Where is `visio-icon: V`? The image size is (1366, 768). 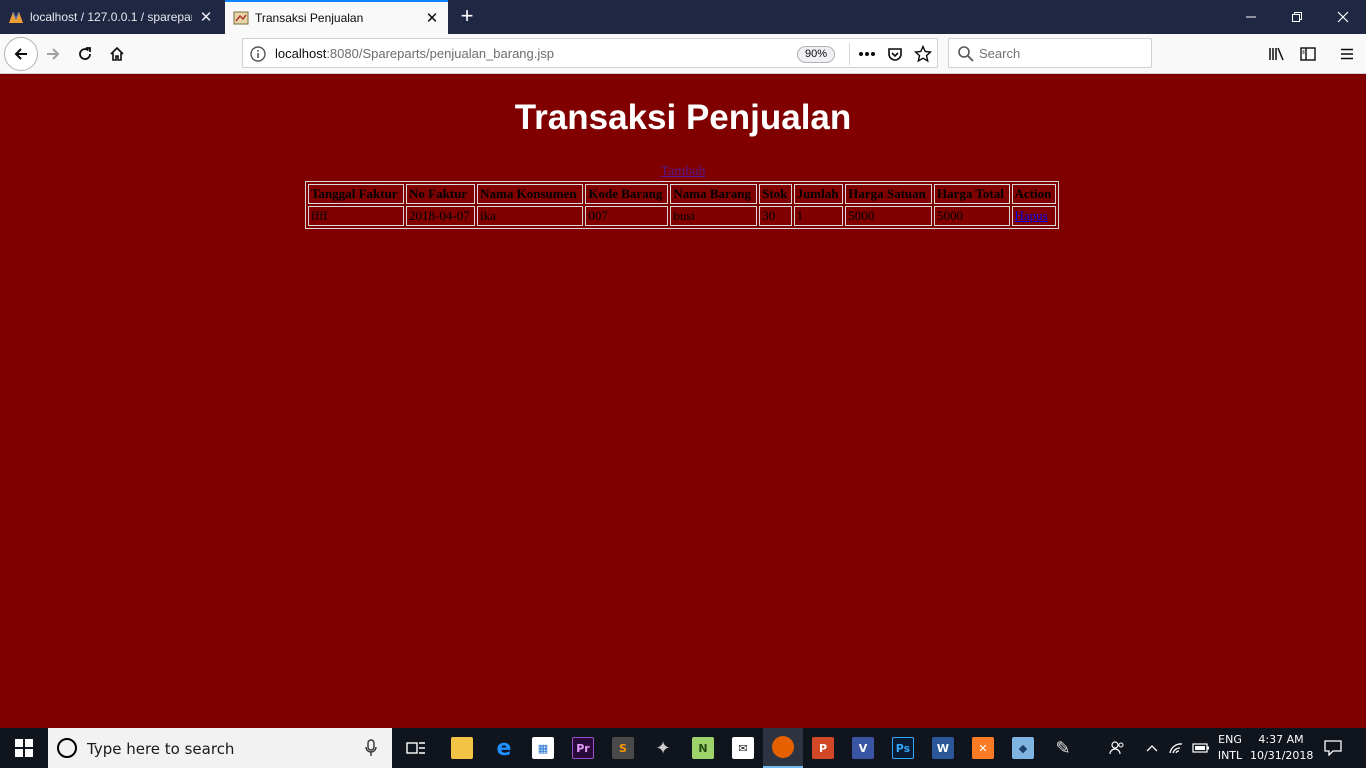
visio-icon: V is located at coordinates (863, 748).